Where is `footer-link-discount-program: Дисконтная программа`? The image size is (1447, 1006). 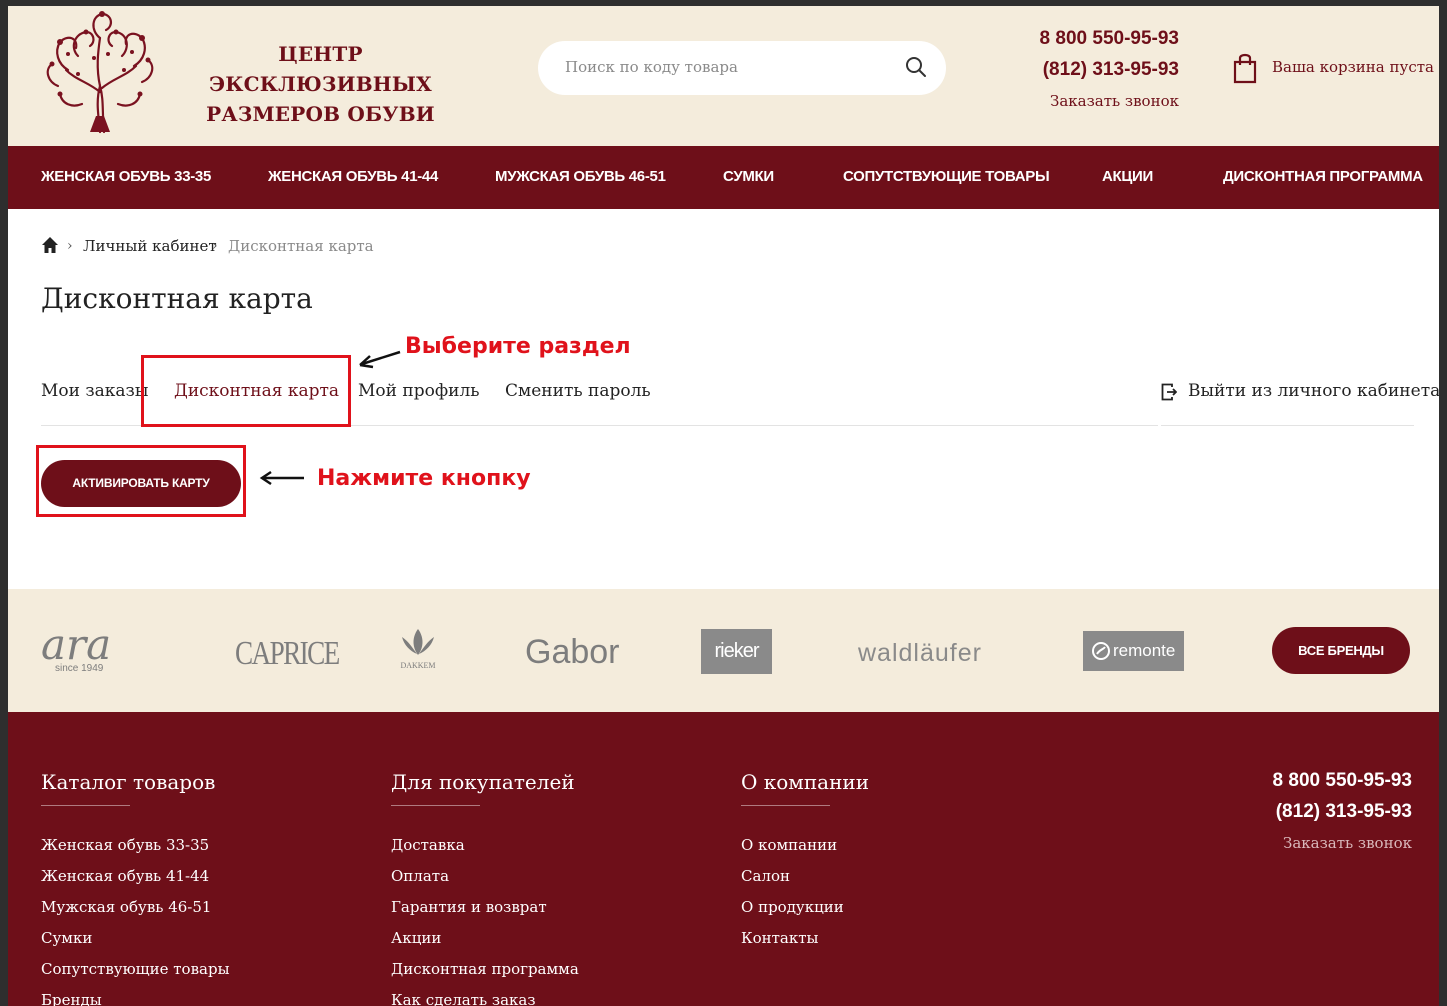
footer-link-discount-program: Дисконтная программа is located at coordinates (485, 969).